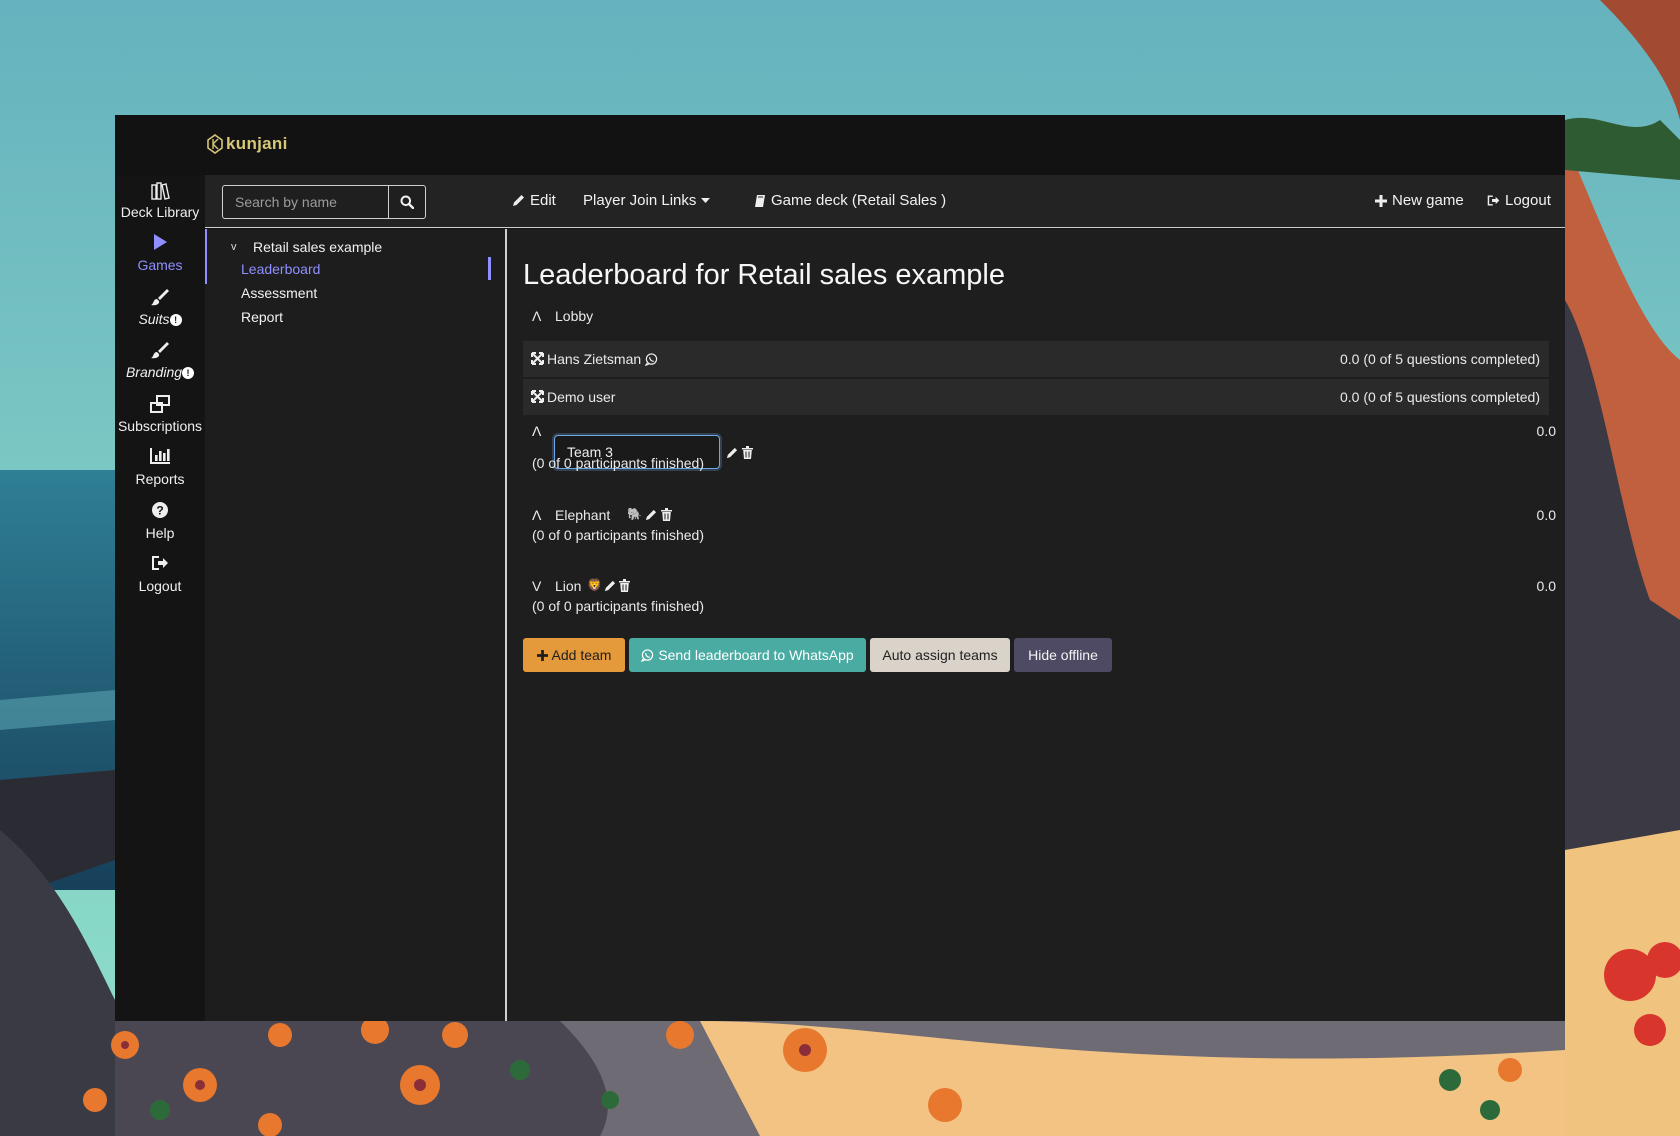  What do you see at coordinates (756, 655) in the screenshot?
I see `send-whatsapp-label: Send leaderboard to WhatsApp` at bounding box center [756, 655].